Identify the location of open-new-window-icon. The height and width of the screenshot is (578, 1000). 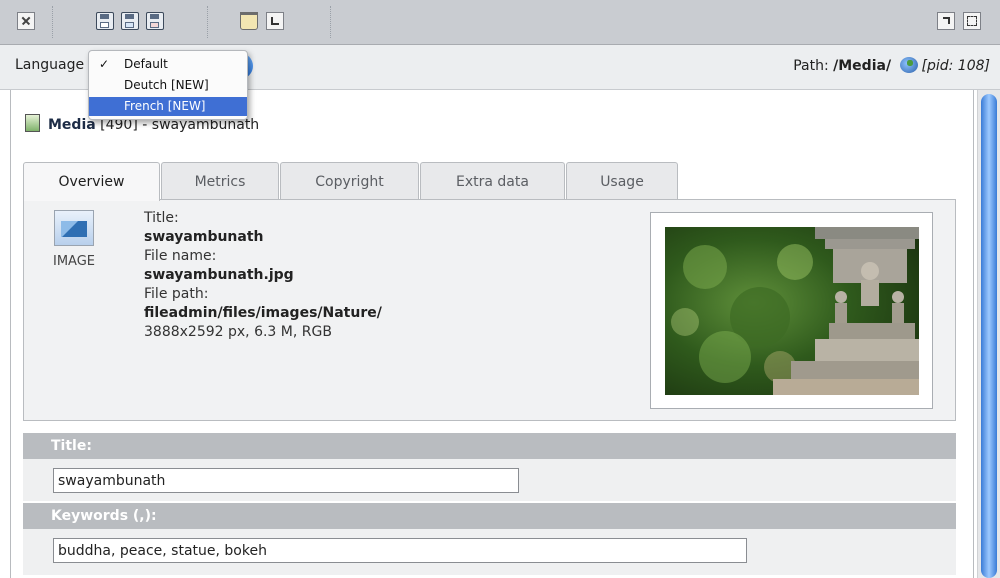
(946, 21).